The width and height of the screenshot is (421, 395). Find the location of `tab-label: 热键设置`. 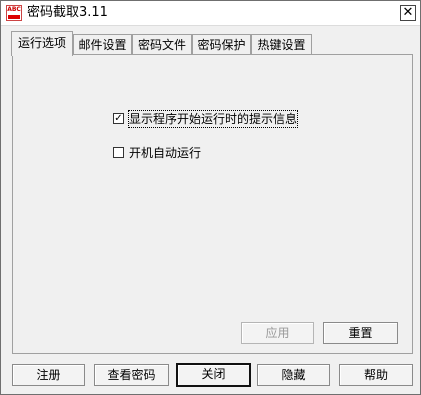

tab-label: 热键设置 is located at coordinates (281, 45).